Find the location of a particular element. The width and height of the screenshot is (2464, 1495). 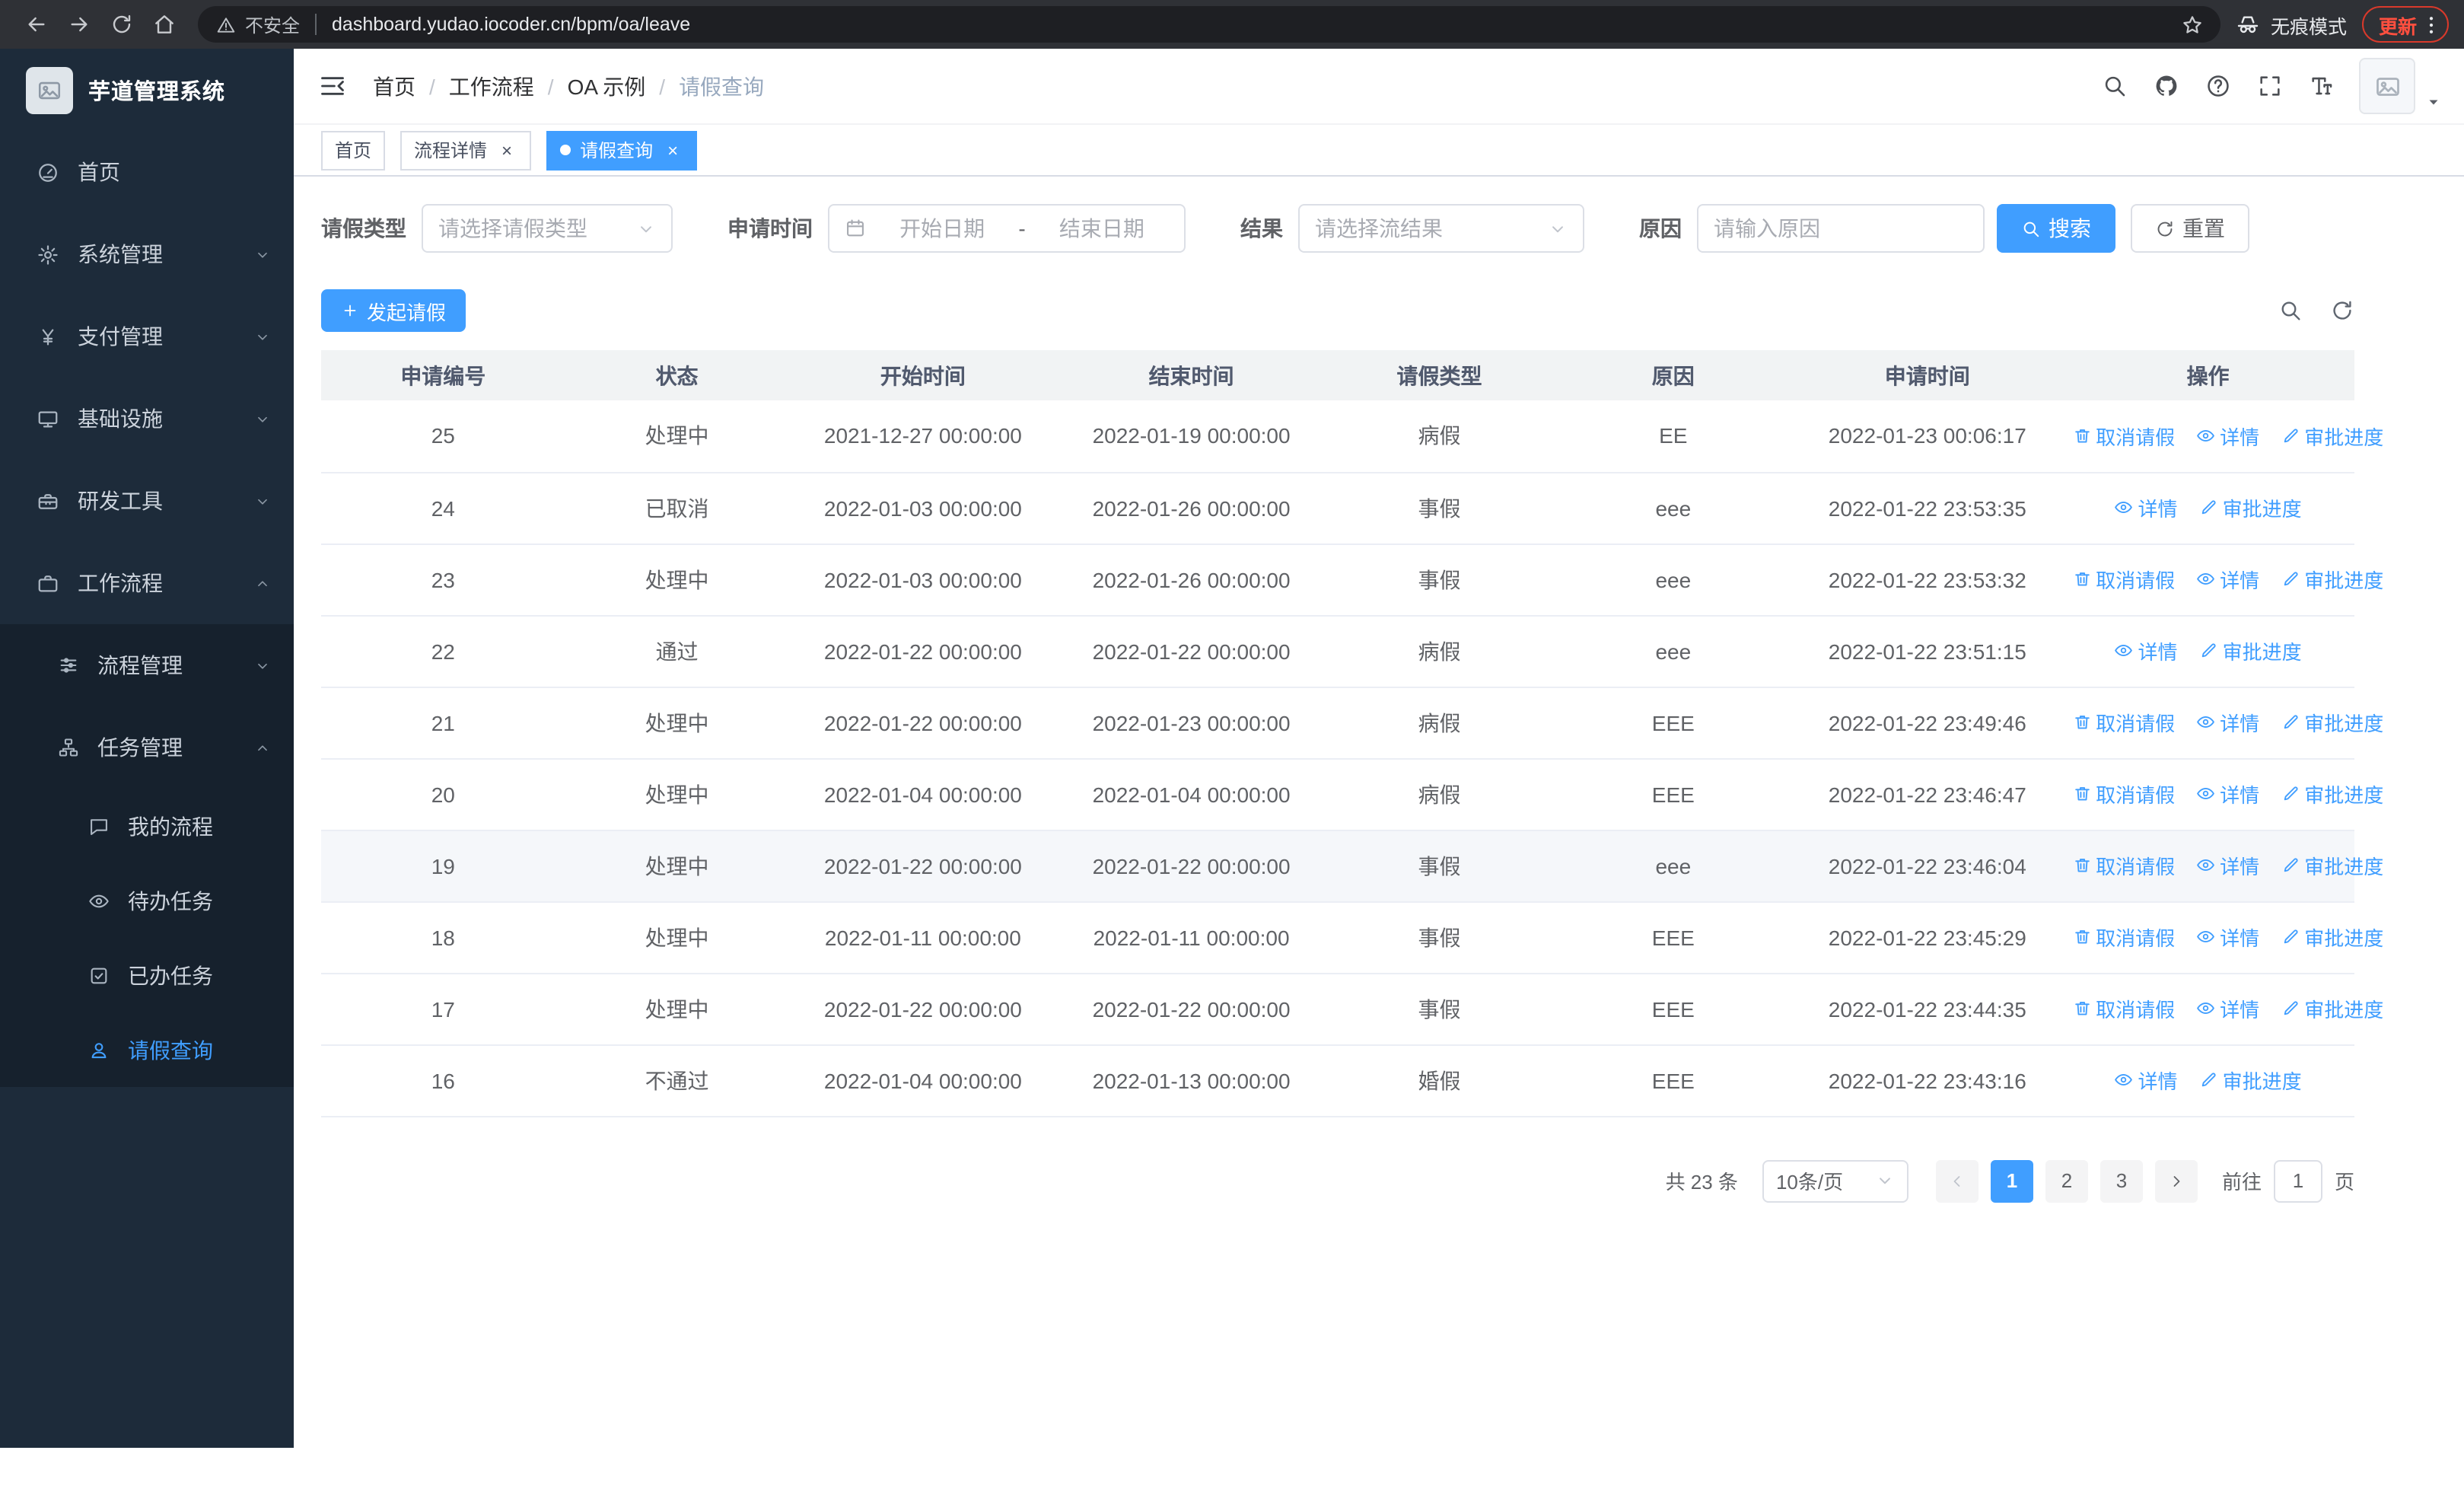

tab-process-detail: 流程详情 × is located at coordinates (466, 150).